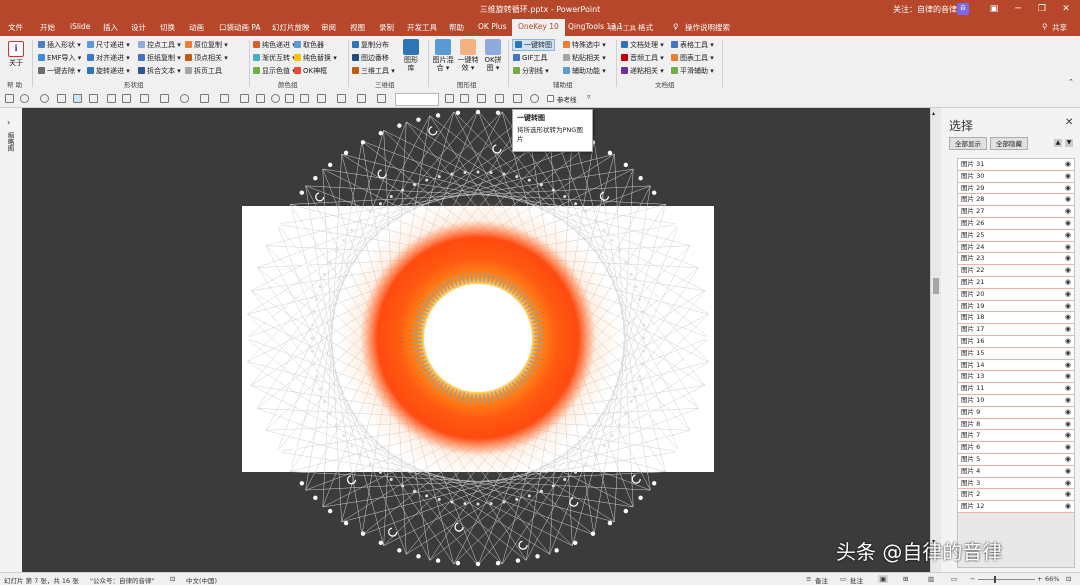 Image resolution: width=1080 pixels, height=585 pixels. I want to click on shape-fill-icon, so click(381, 98).